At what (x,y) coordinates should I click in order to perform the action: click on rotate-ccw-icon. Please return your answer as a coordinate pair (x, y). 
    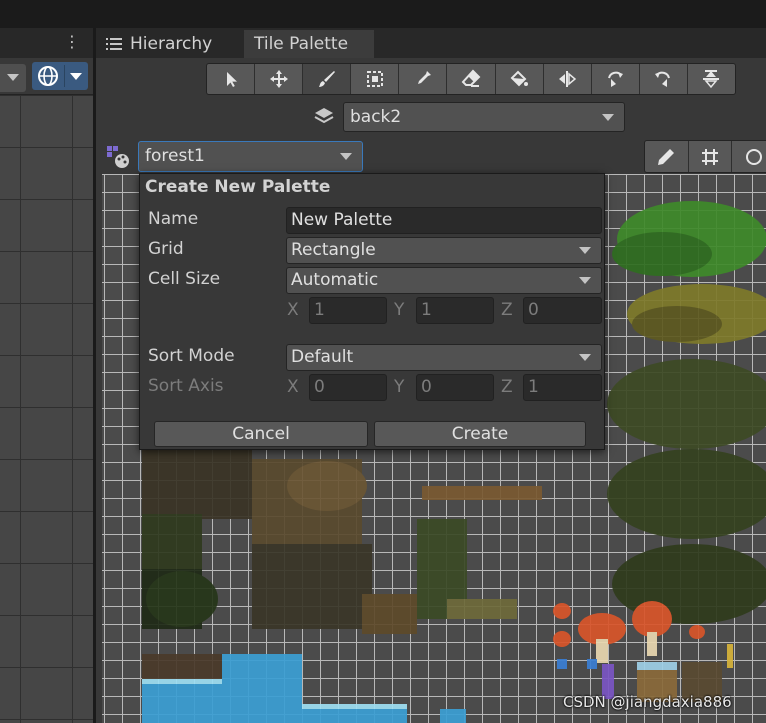
    Looking at the image, I should click on (663, 79).